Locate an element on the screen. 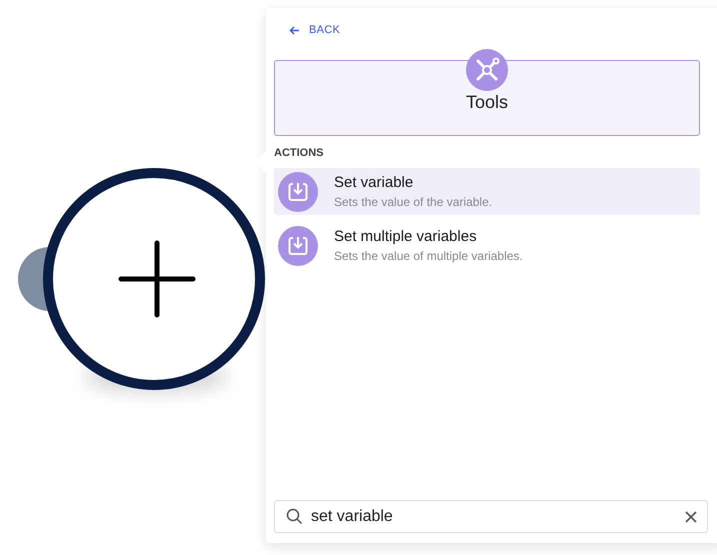 The image size is (717, 555). action-item: Set multiple variables Sets the value of multiple variables. is located at coordinates (487, 245).